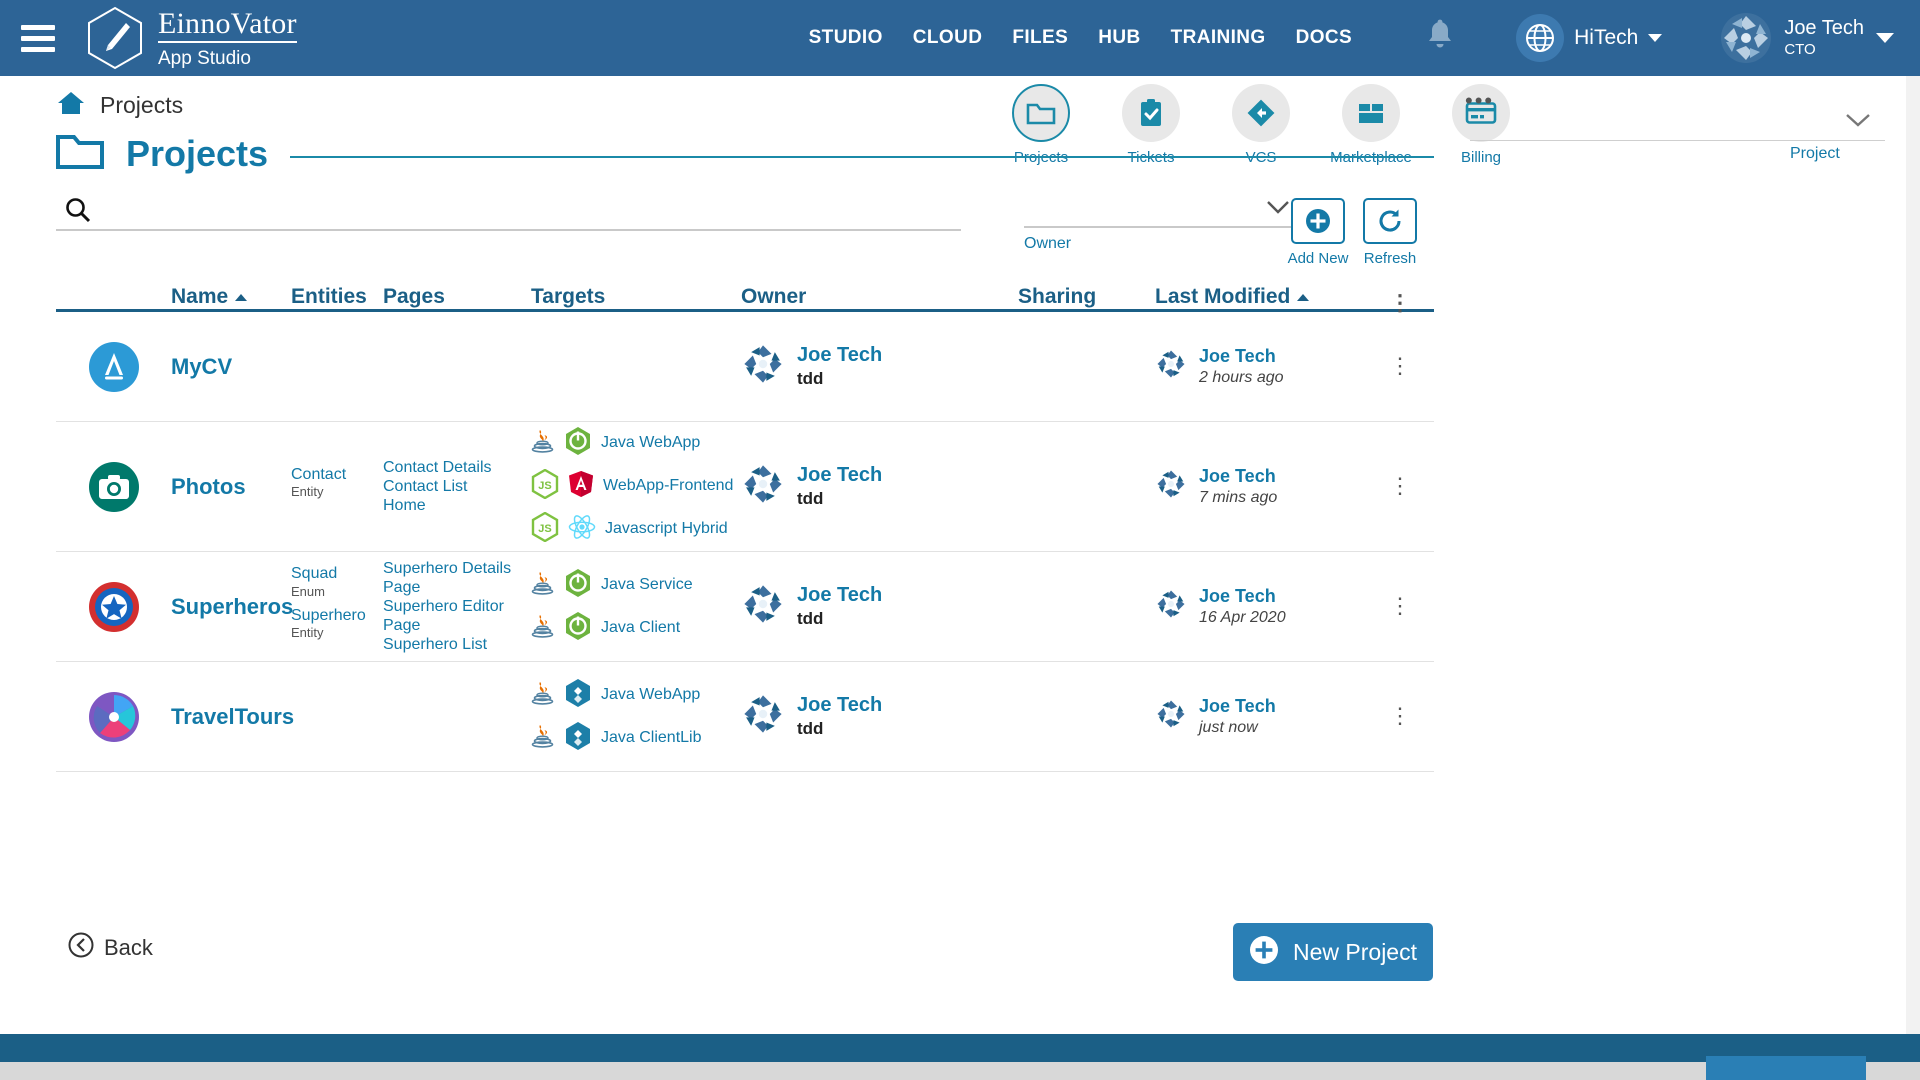 The width and height of the screenshot is (1920, 1080). I want to click on brand-logo: EinnoVator App Studio, so click(191, 38).